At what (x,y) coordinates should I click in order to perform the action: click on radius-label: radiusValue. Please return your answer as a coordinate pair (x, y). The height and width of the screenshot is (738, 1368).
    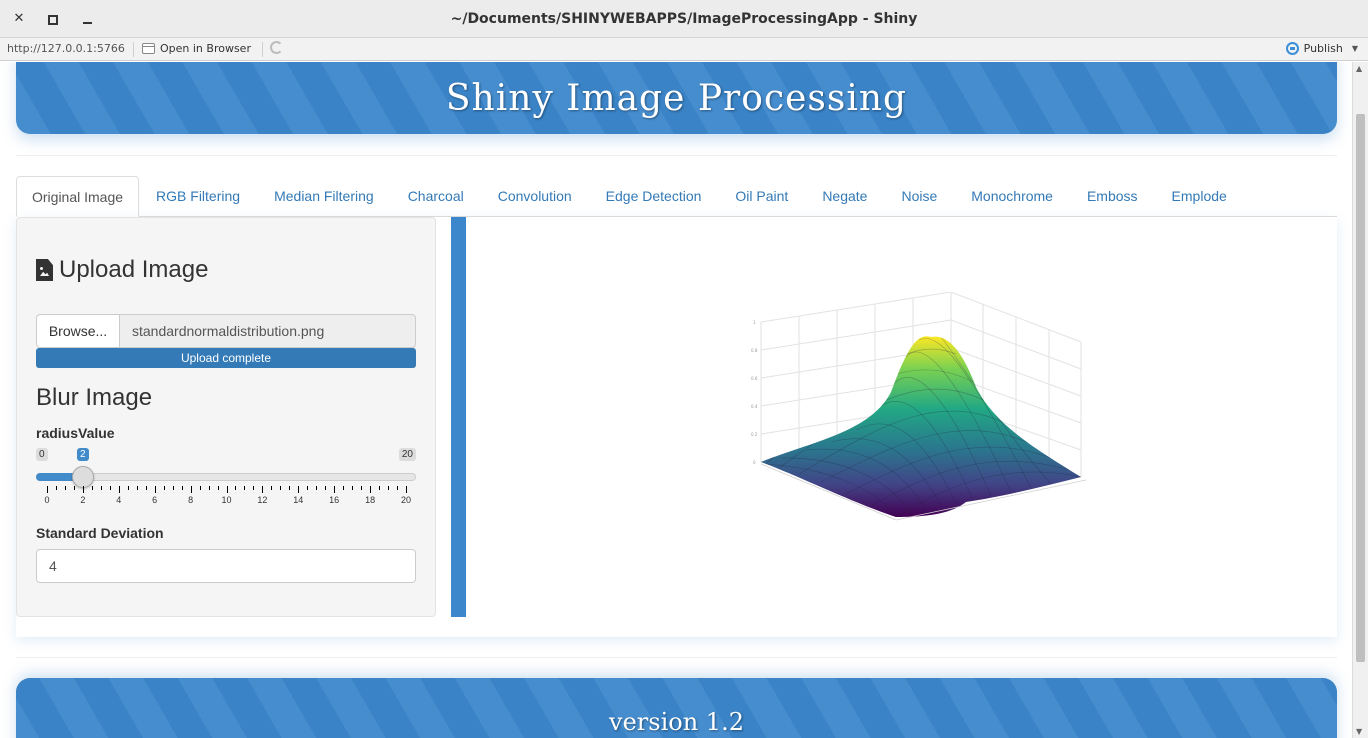
    Looking at the image, I should click on (75, 433).